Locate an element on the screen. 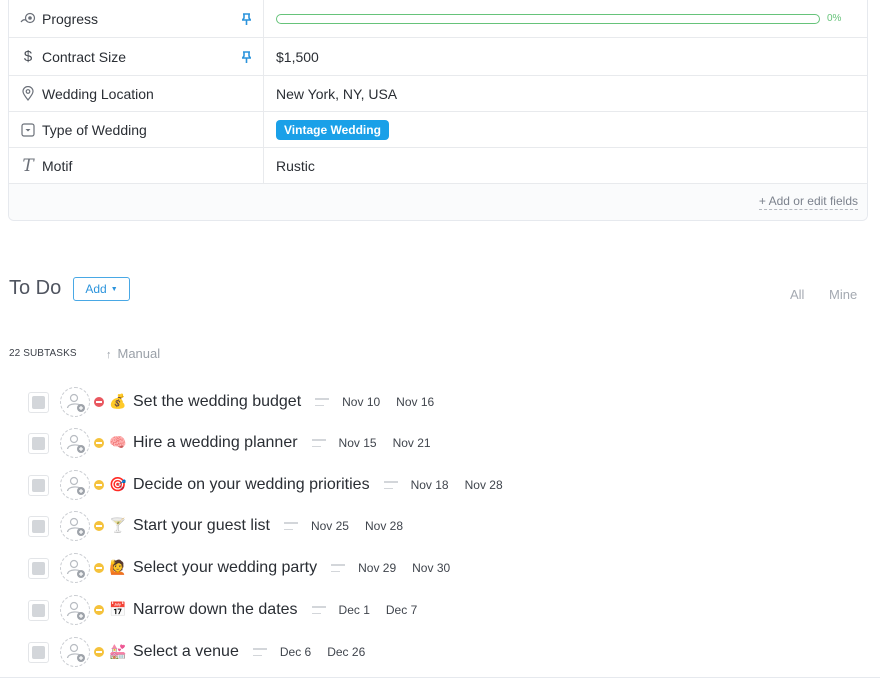  raising-hand-icon: 🙋 is located at coordinates (118, 568).